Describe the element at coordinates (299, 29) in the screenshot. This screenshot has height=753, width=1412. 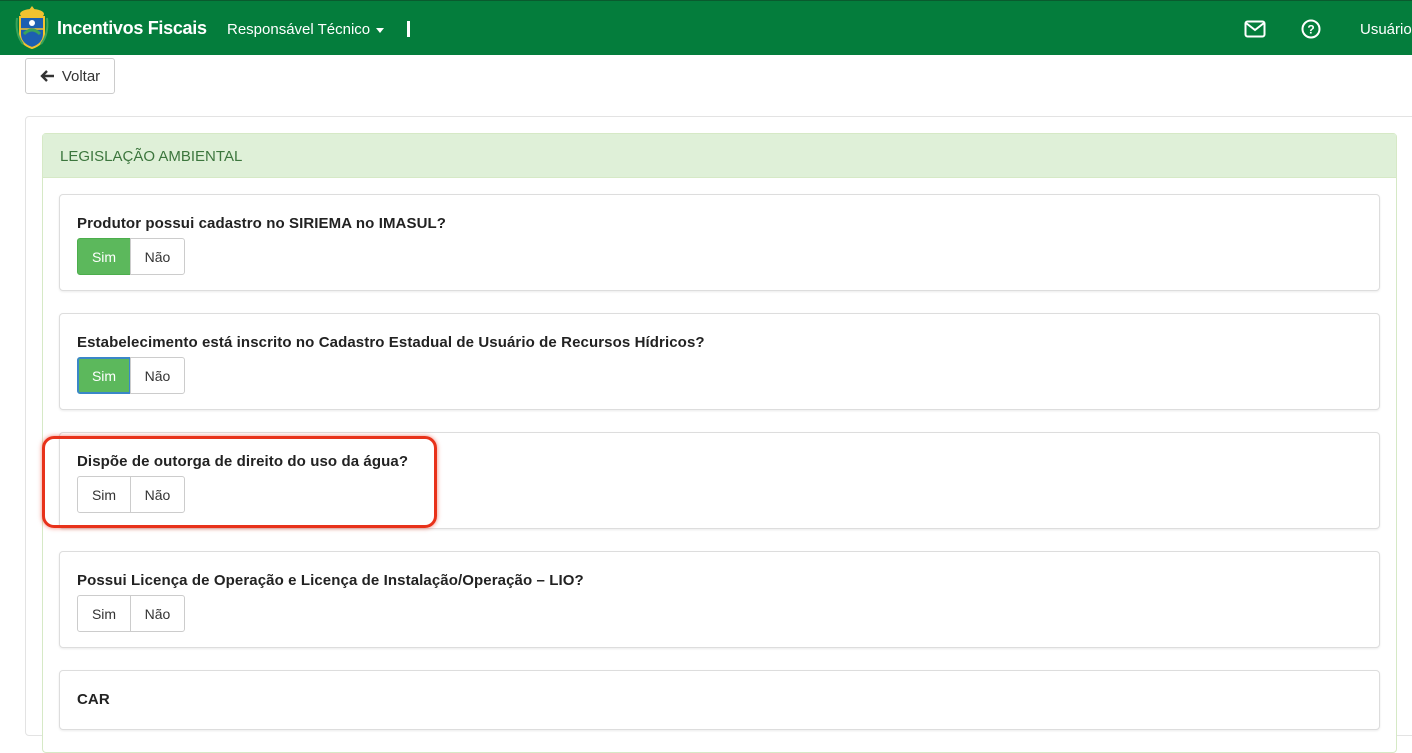
I see `menu-label: Responsável Técnico` at that location.